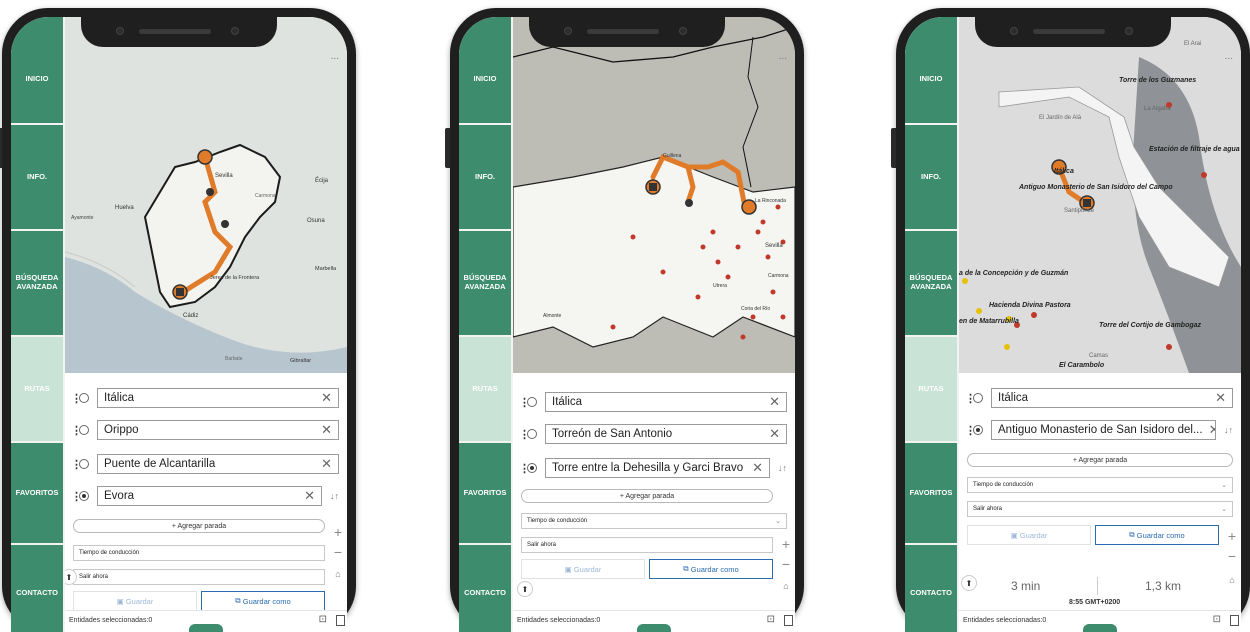 This screenshot has height=632, width=1250. What do you see at coordinates (657, 468) in the screenshot?
I see `stop-input: Torre entre la Dehesilla y Garci Bravo ✕` at bounding box center [657, 468].